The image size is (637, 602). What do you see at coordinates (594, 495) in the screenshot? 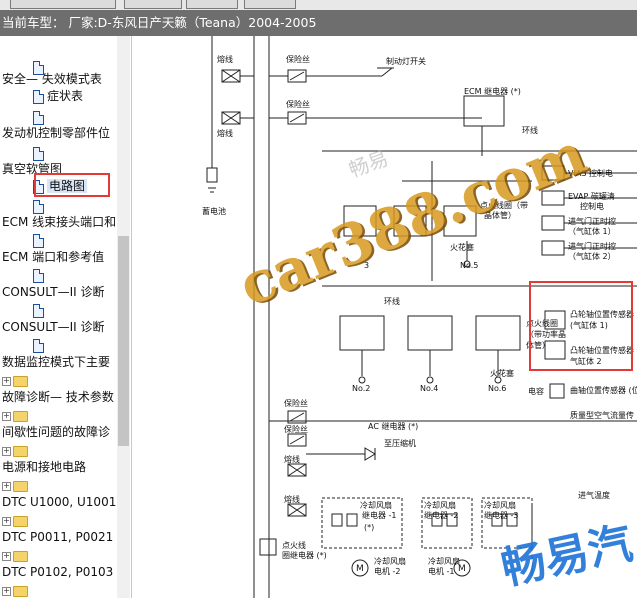
I see `label-inlet-temp: 进气温度` at bounding box center [594, 495].